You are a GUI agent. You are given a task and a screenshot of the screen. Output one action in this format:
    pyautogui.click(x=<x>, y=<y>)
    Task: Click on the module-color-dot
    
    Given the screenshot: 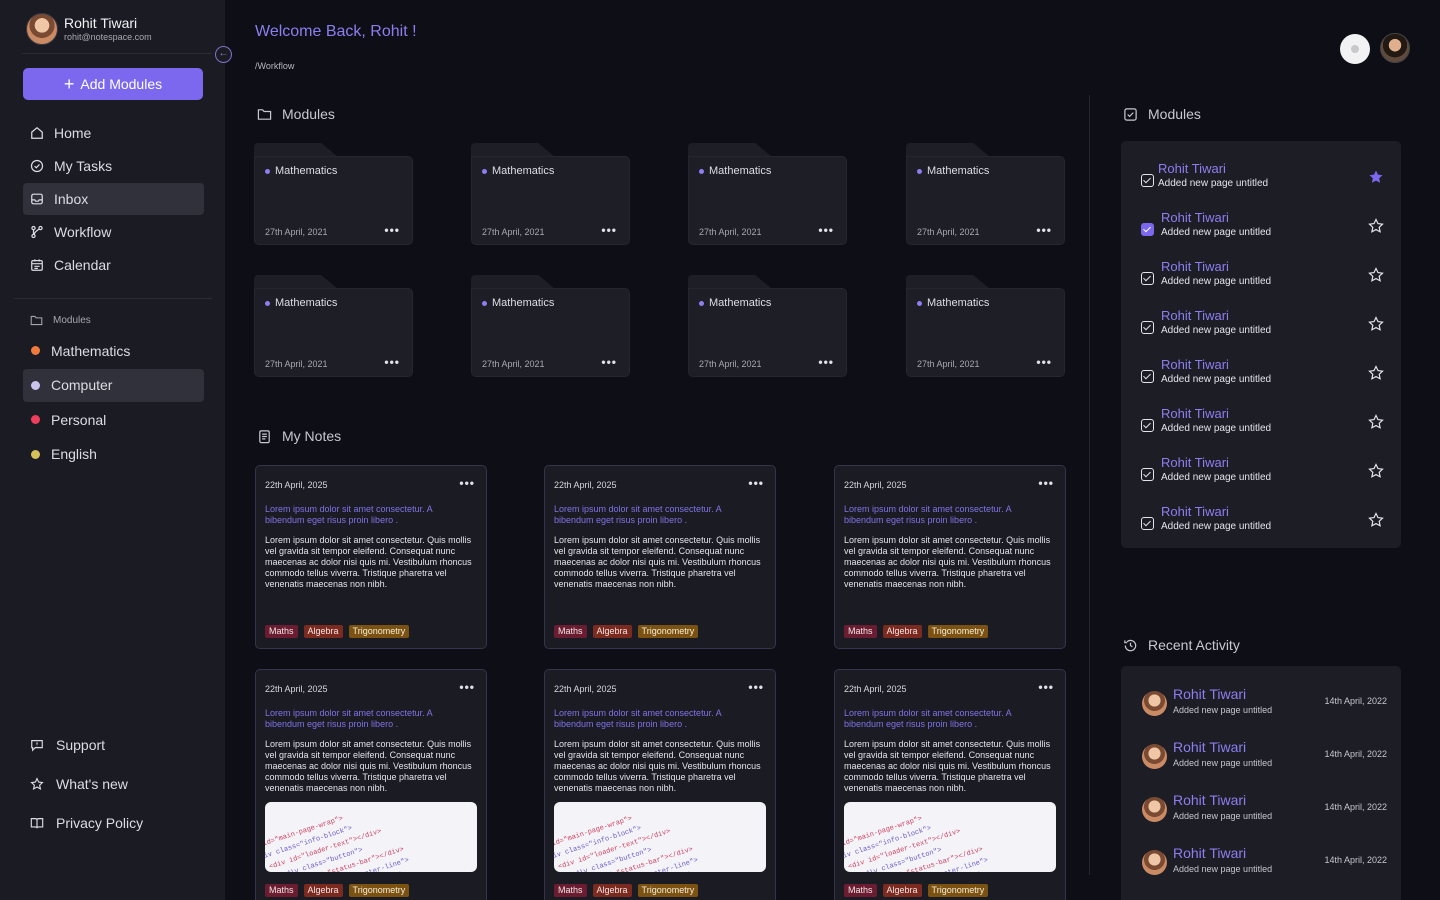 What is the action you would take?
    pyautogui.click(x=35, y=385)
    